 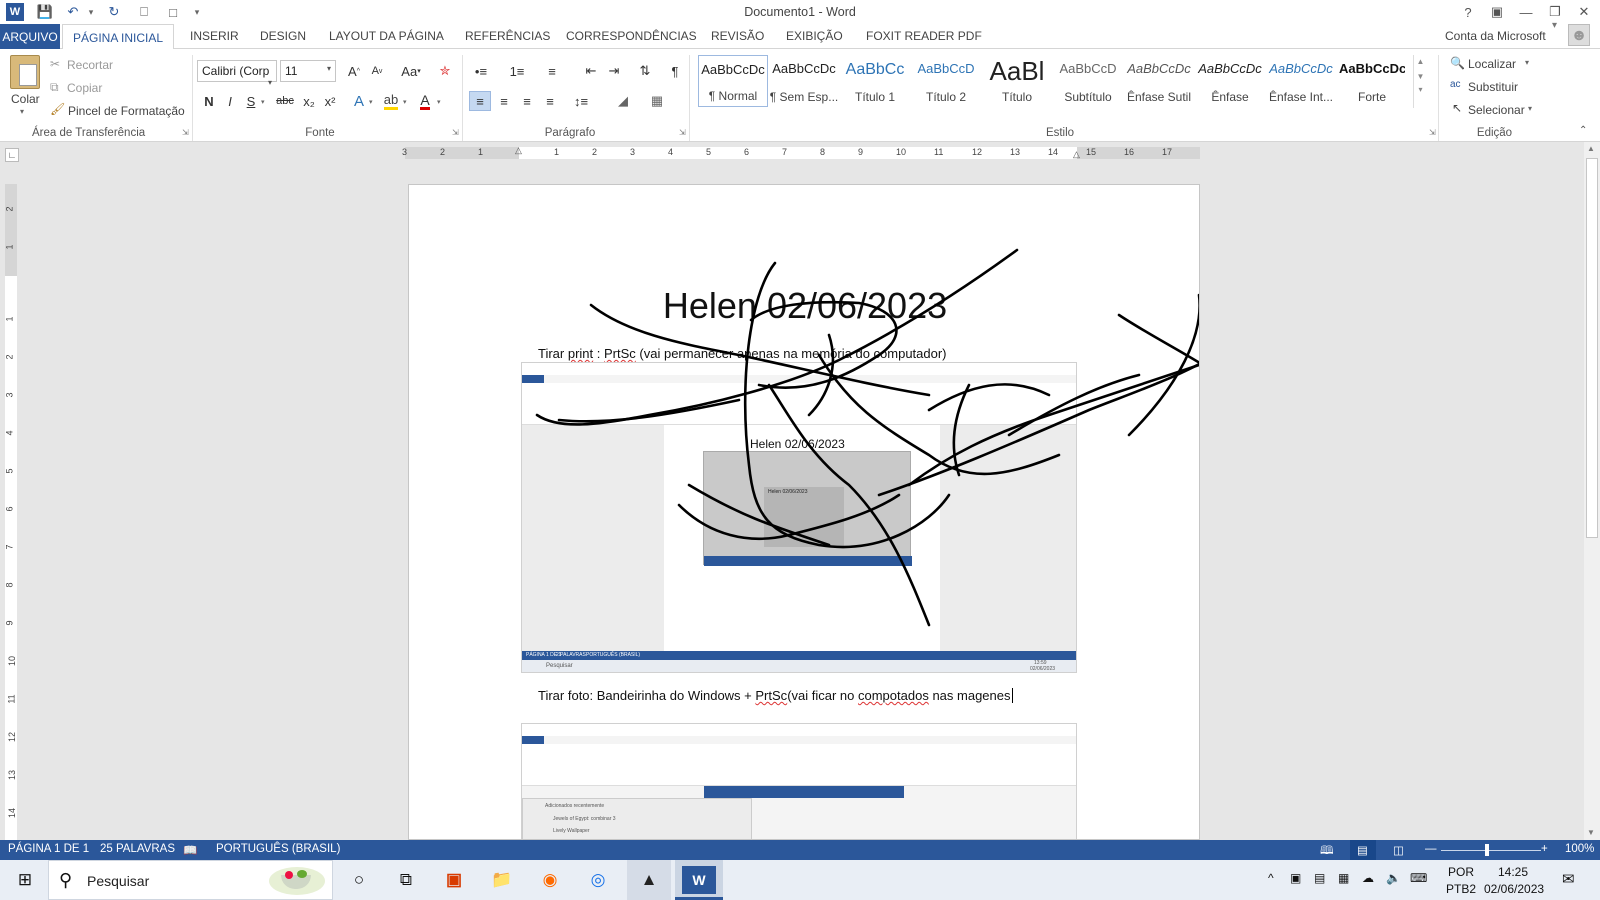 What do you see at coordinates (1514, 889) in the screenshot?
I see `tray-date: 02/06/2023` at bounding box center [1514, 889].